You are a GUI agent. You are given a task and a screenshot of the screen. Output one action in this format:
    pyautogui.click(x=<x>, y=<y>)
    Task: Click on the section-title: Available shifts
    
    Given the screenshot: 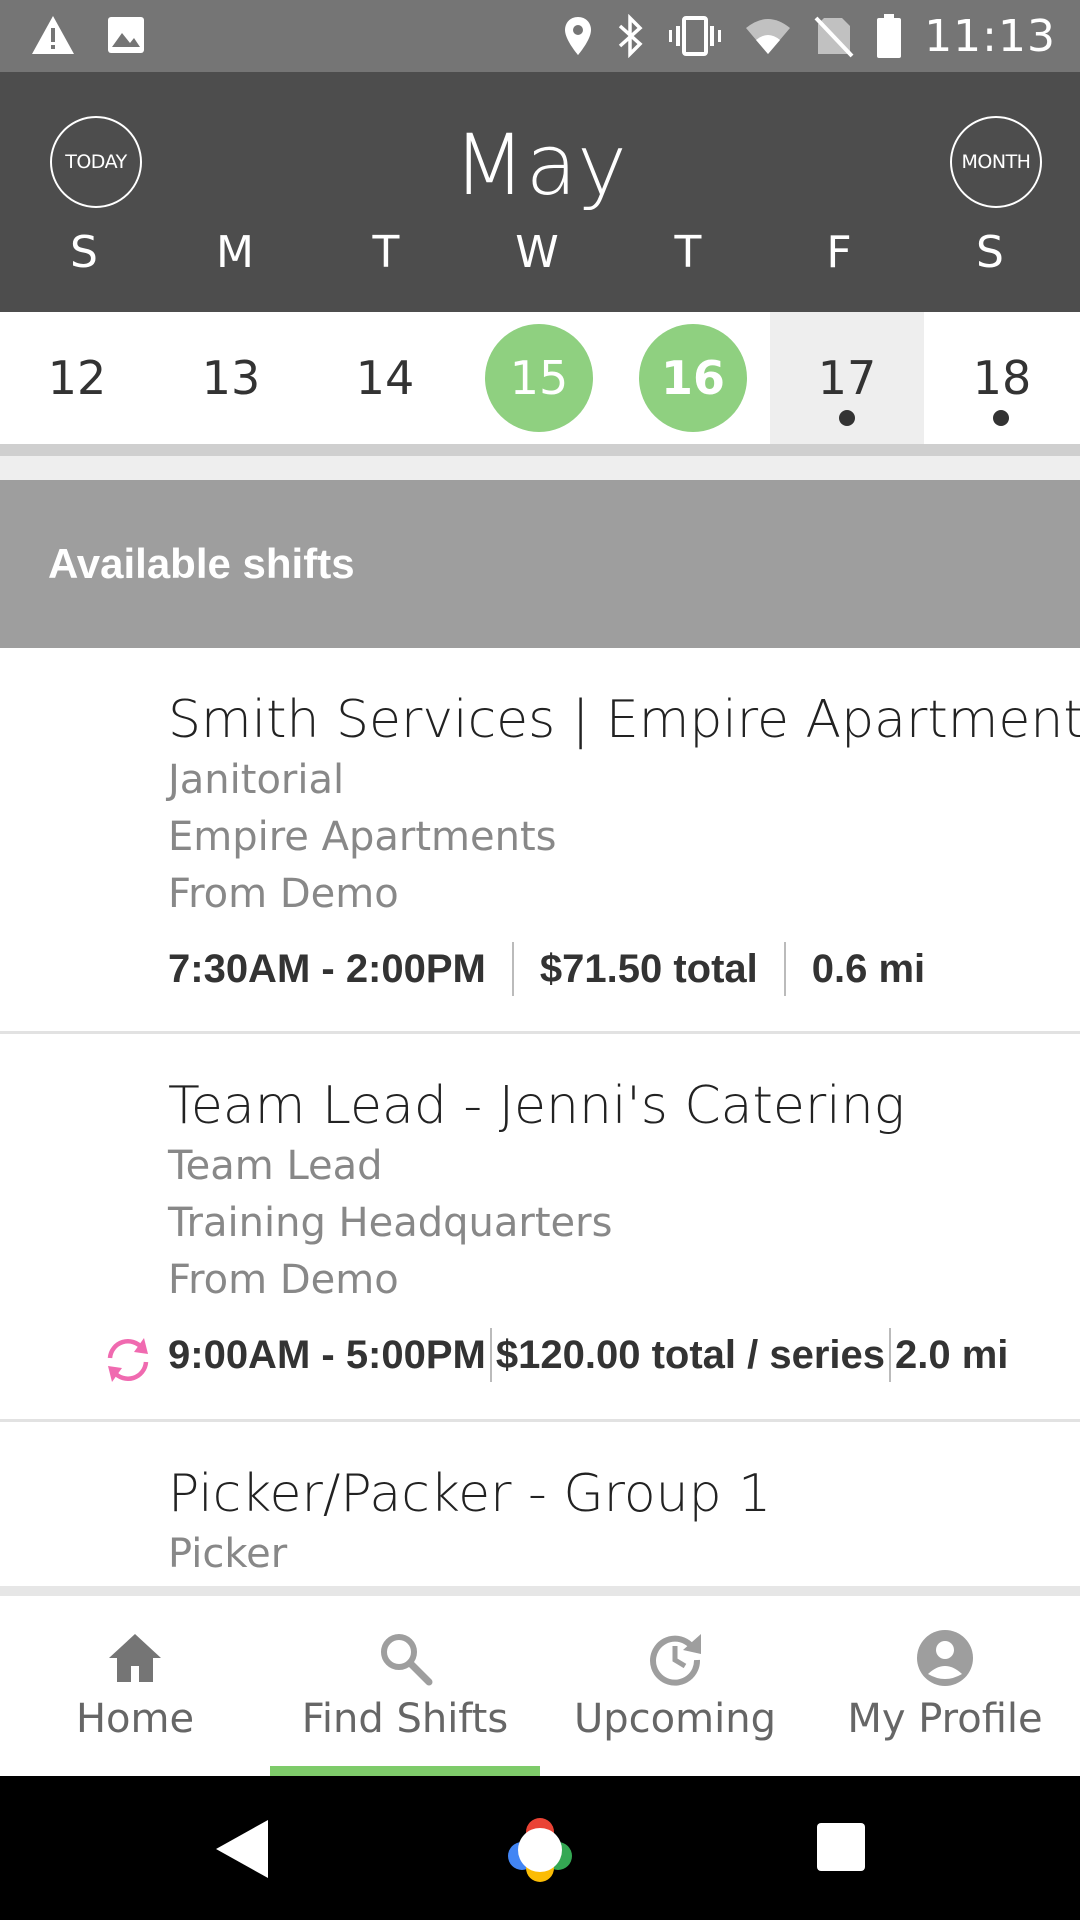 What is the action you would take?
    pyautogui.click(x=201, y=563)
    